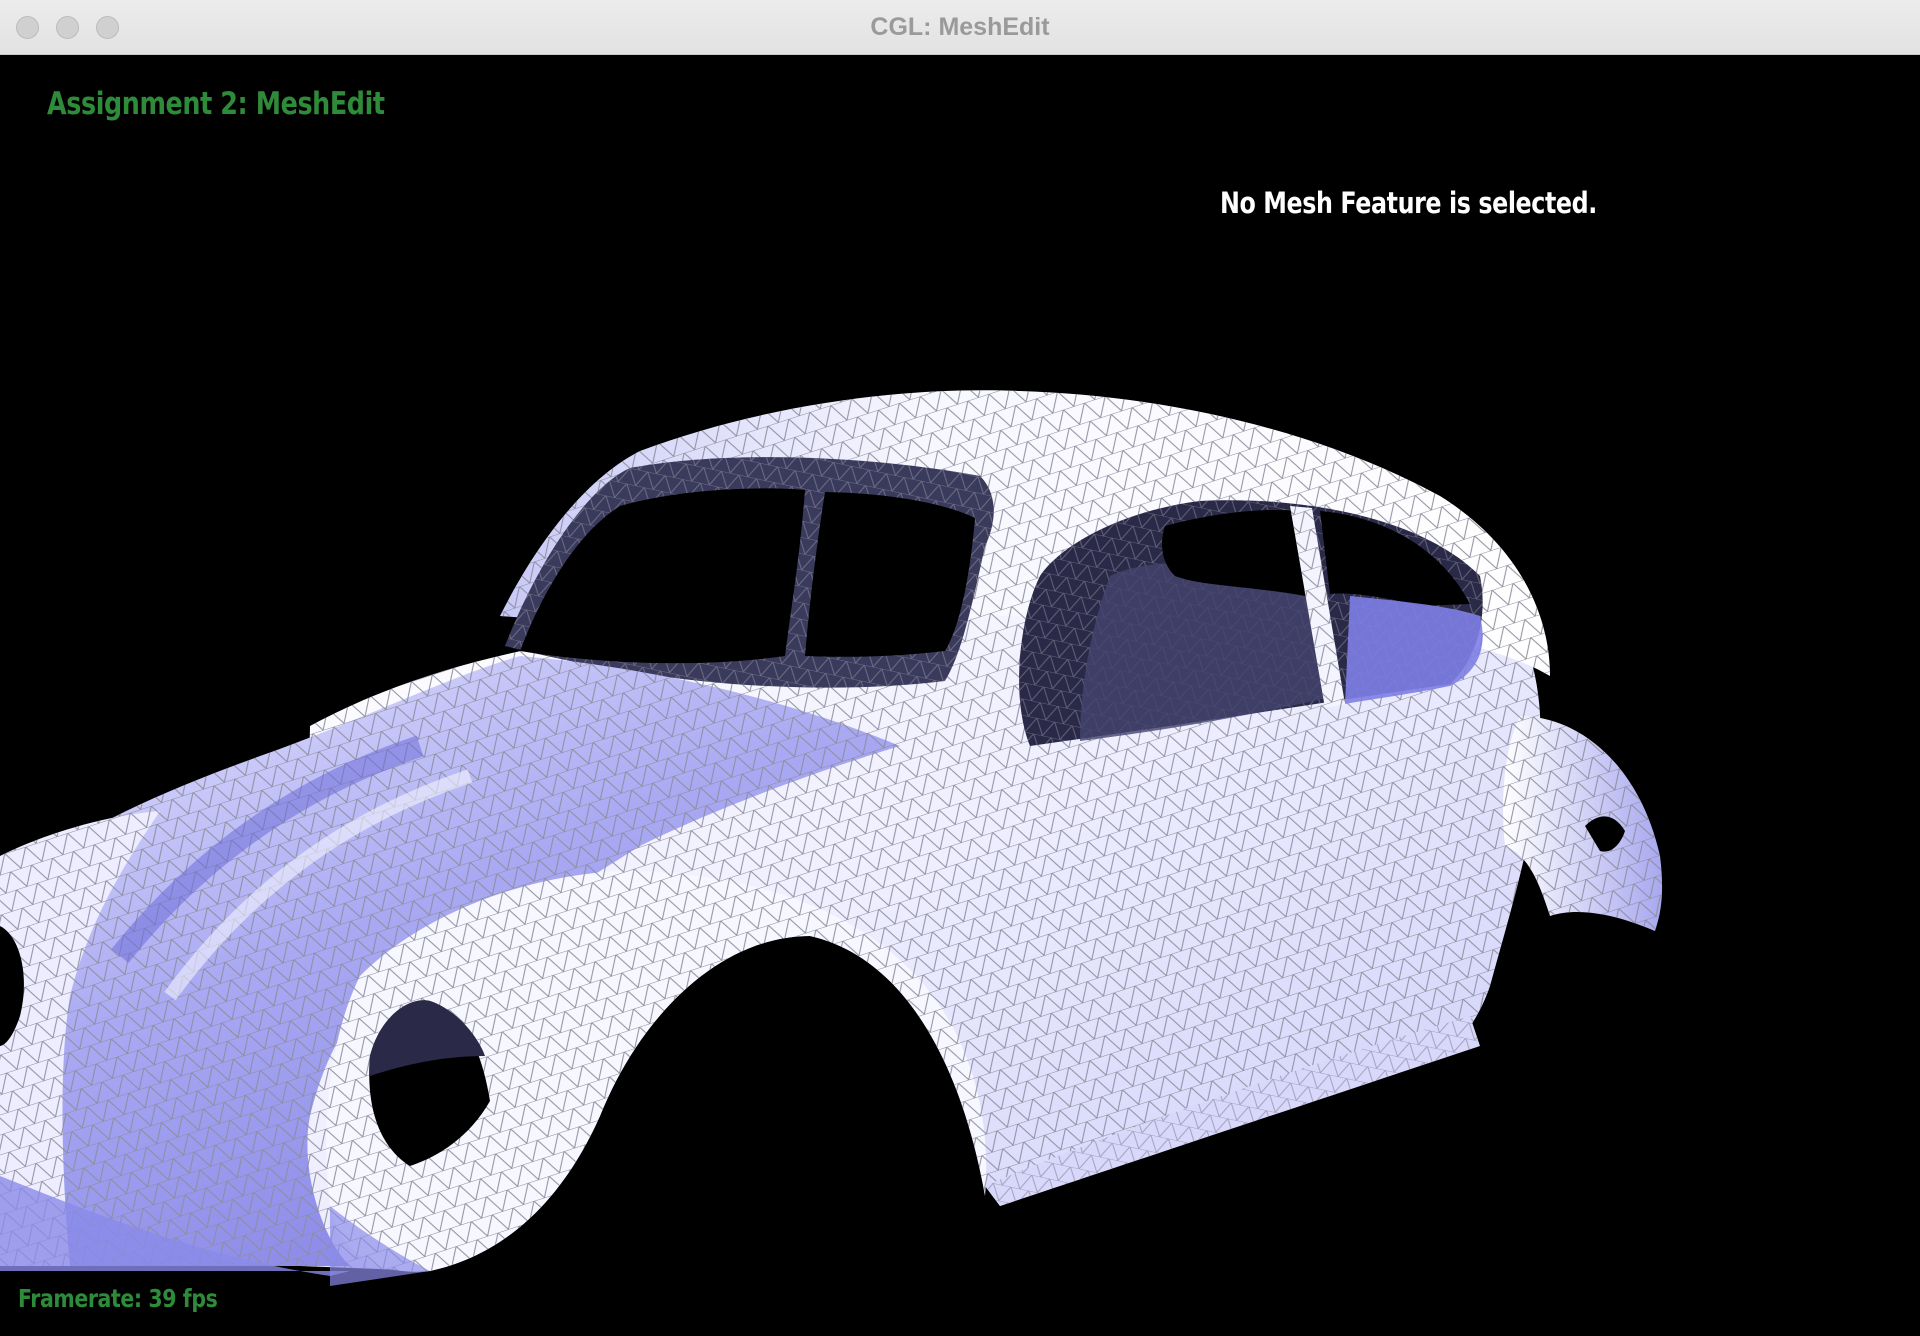 Image resolution: width=1920 pixels, height=1336 pixels. I want to click on windshield-opening-right, so click(890, 574).